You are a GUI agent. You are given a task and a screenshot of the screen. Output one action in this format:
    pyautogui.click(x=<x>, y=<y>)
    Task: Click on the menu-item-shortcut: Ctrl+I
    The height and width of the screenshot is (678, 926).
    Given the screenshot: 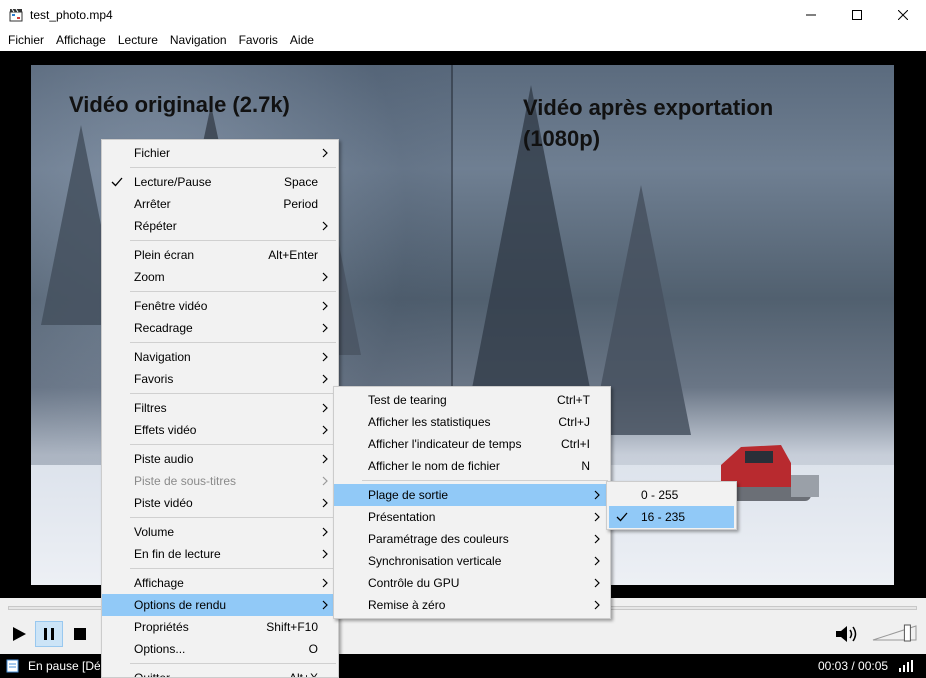 What is the action you would take?
    pyautogui.click(x=575, y=444)
    